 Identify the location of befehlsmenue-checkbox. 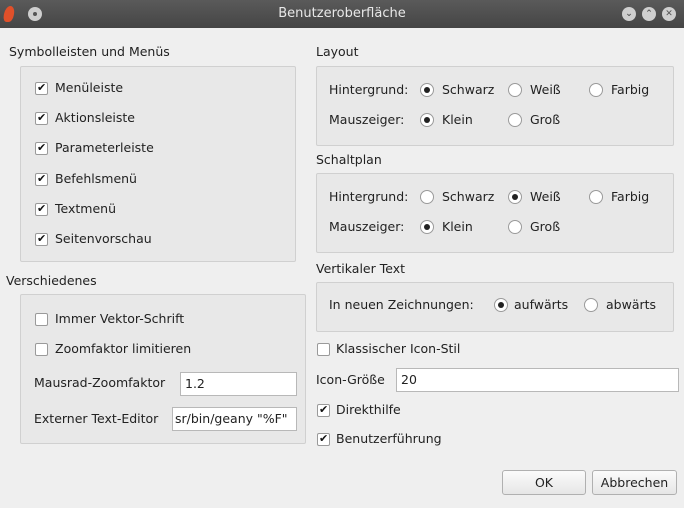
(41, 179).